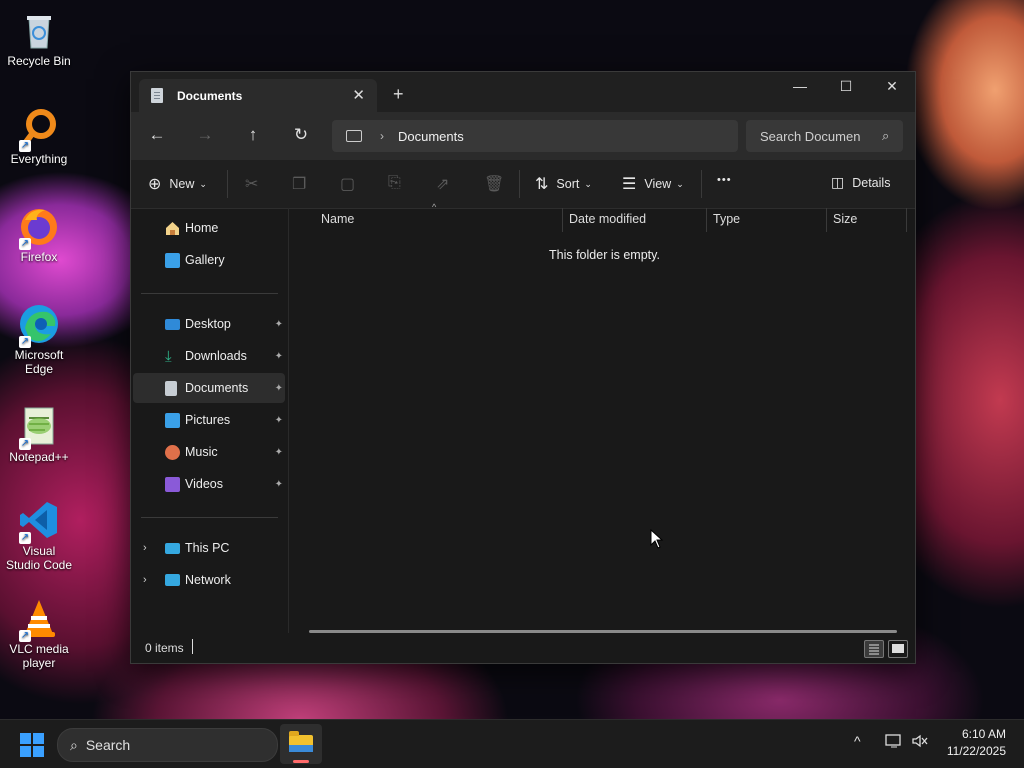 This screenshot has height=768, width=1024. I want to click on nav-item-network: › Network, so click(209, 580).